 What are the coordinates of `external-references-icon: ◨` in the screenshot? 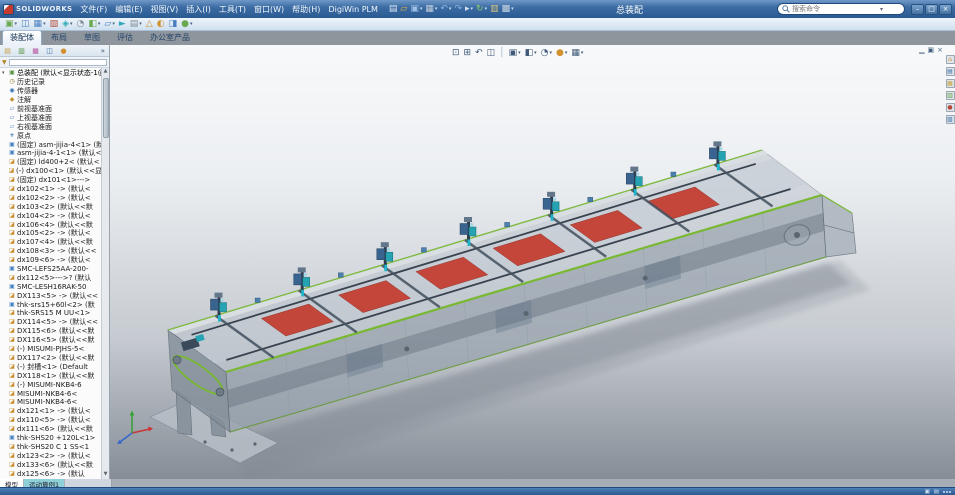 It's located at (173, 24).